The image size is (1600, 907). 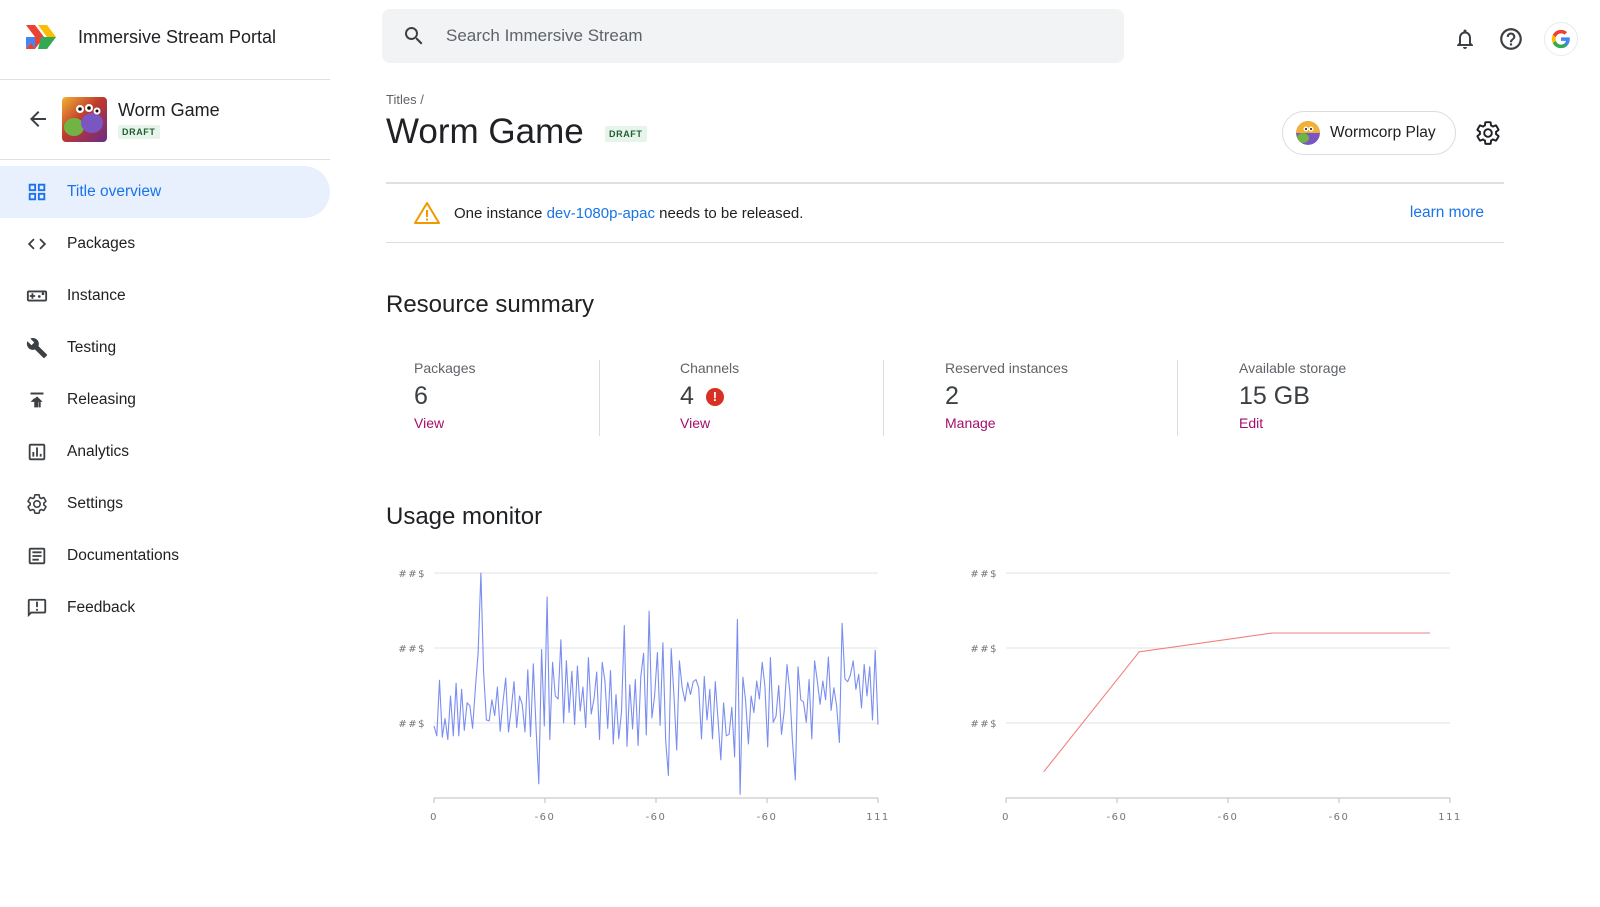 What do you see at coordinates (101, 243) in the screenshot?
I see `sidebar-item-label: Packages` at bounding box center [101, 243].